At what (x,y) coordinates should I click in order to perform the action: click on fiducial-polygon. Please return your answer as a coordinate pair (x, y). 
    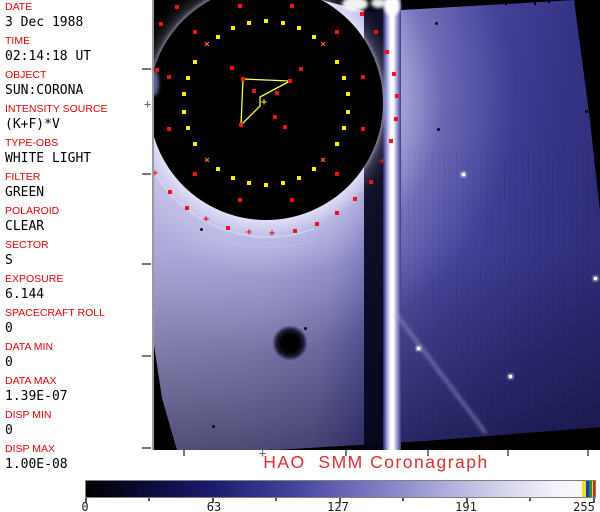
    Looking at the image, I should click on (266, 102).